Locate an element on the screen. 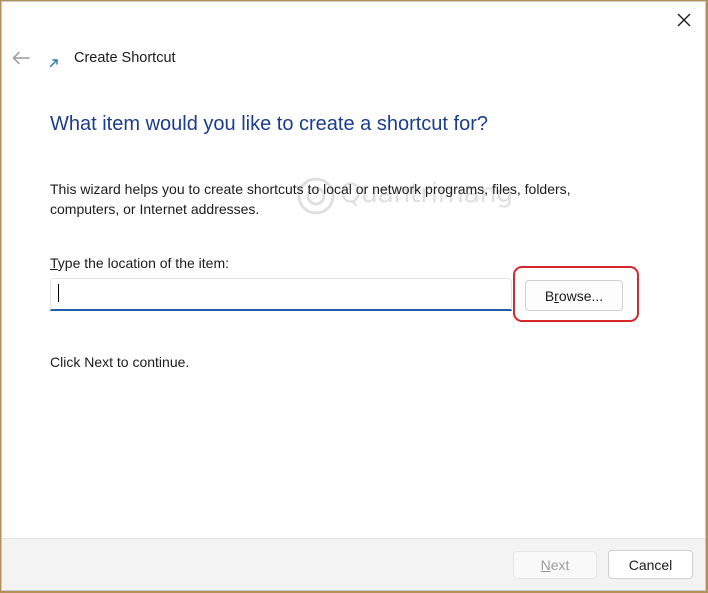  location-label: Type the location of the item: is located at coordinates (139, 263).